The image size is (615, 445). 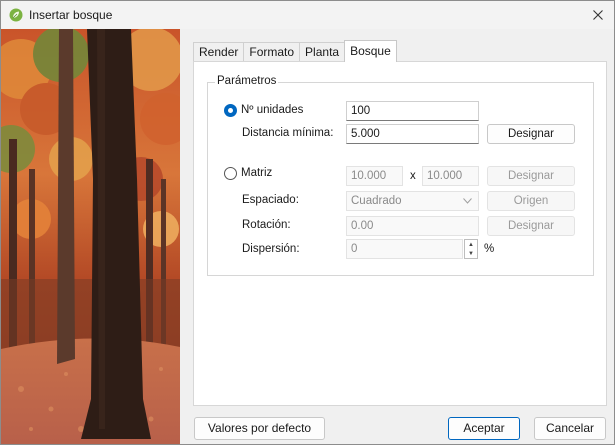 I want to click on min-distance-input: 5.000, so click(x=412, y=134).